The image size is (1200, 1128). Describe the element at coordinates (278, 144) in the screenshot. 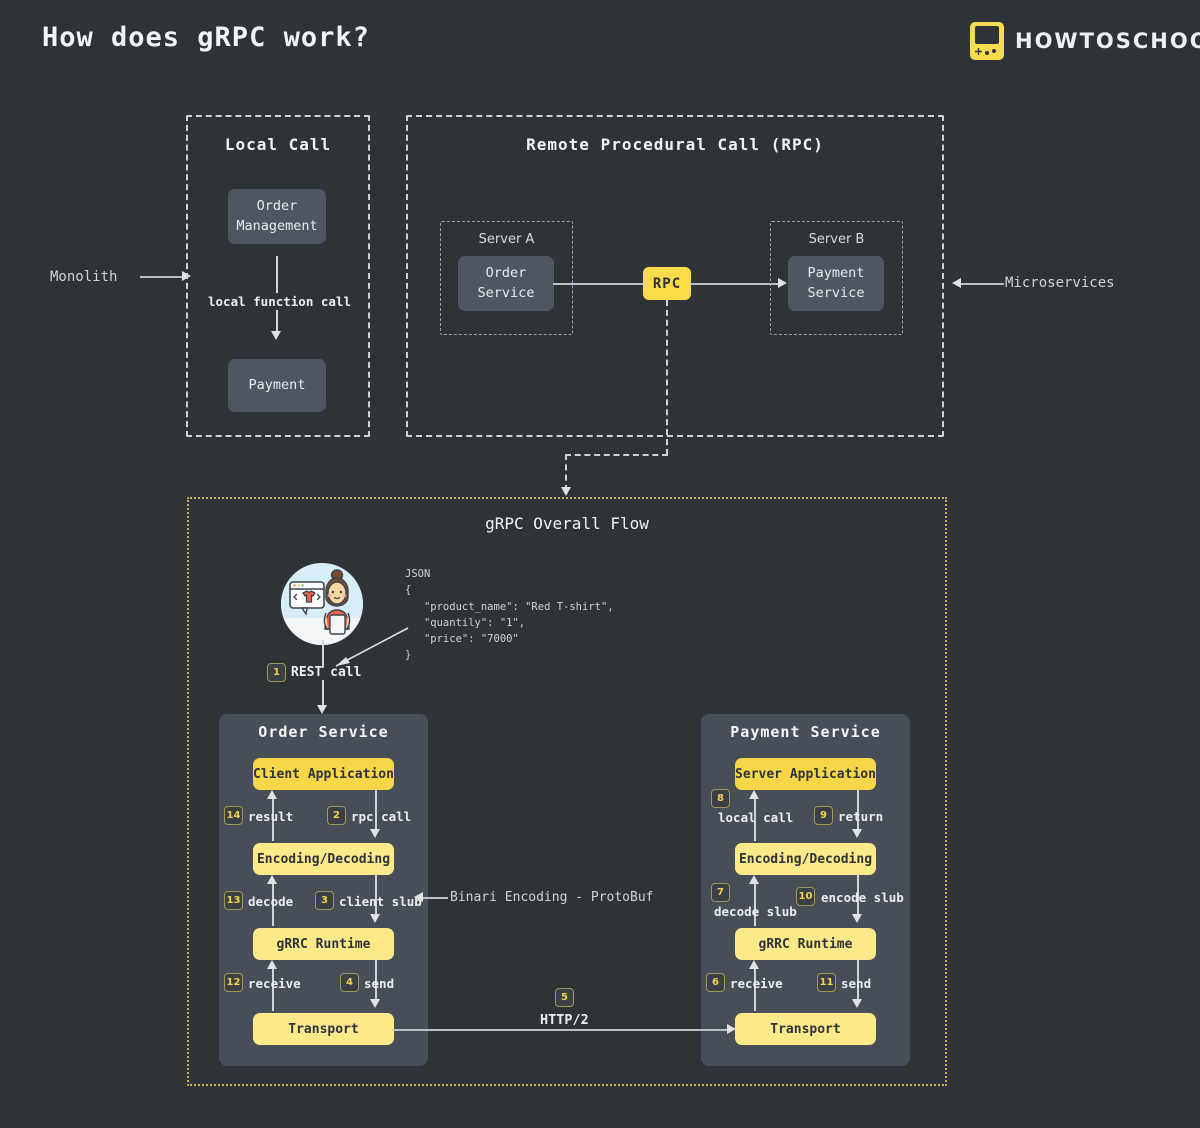

I see `local-call-title: Local Call` at that location.